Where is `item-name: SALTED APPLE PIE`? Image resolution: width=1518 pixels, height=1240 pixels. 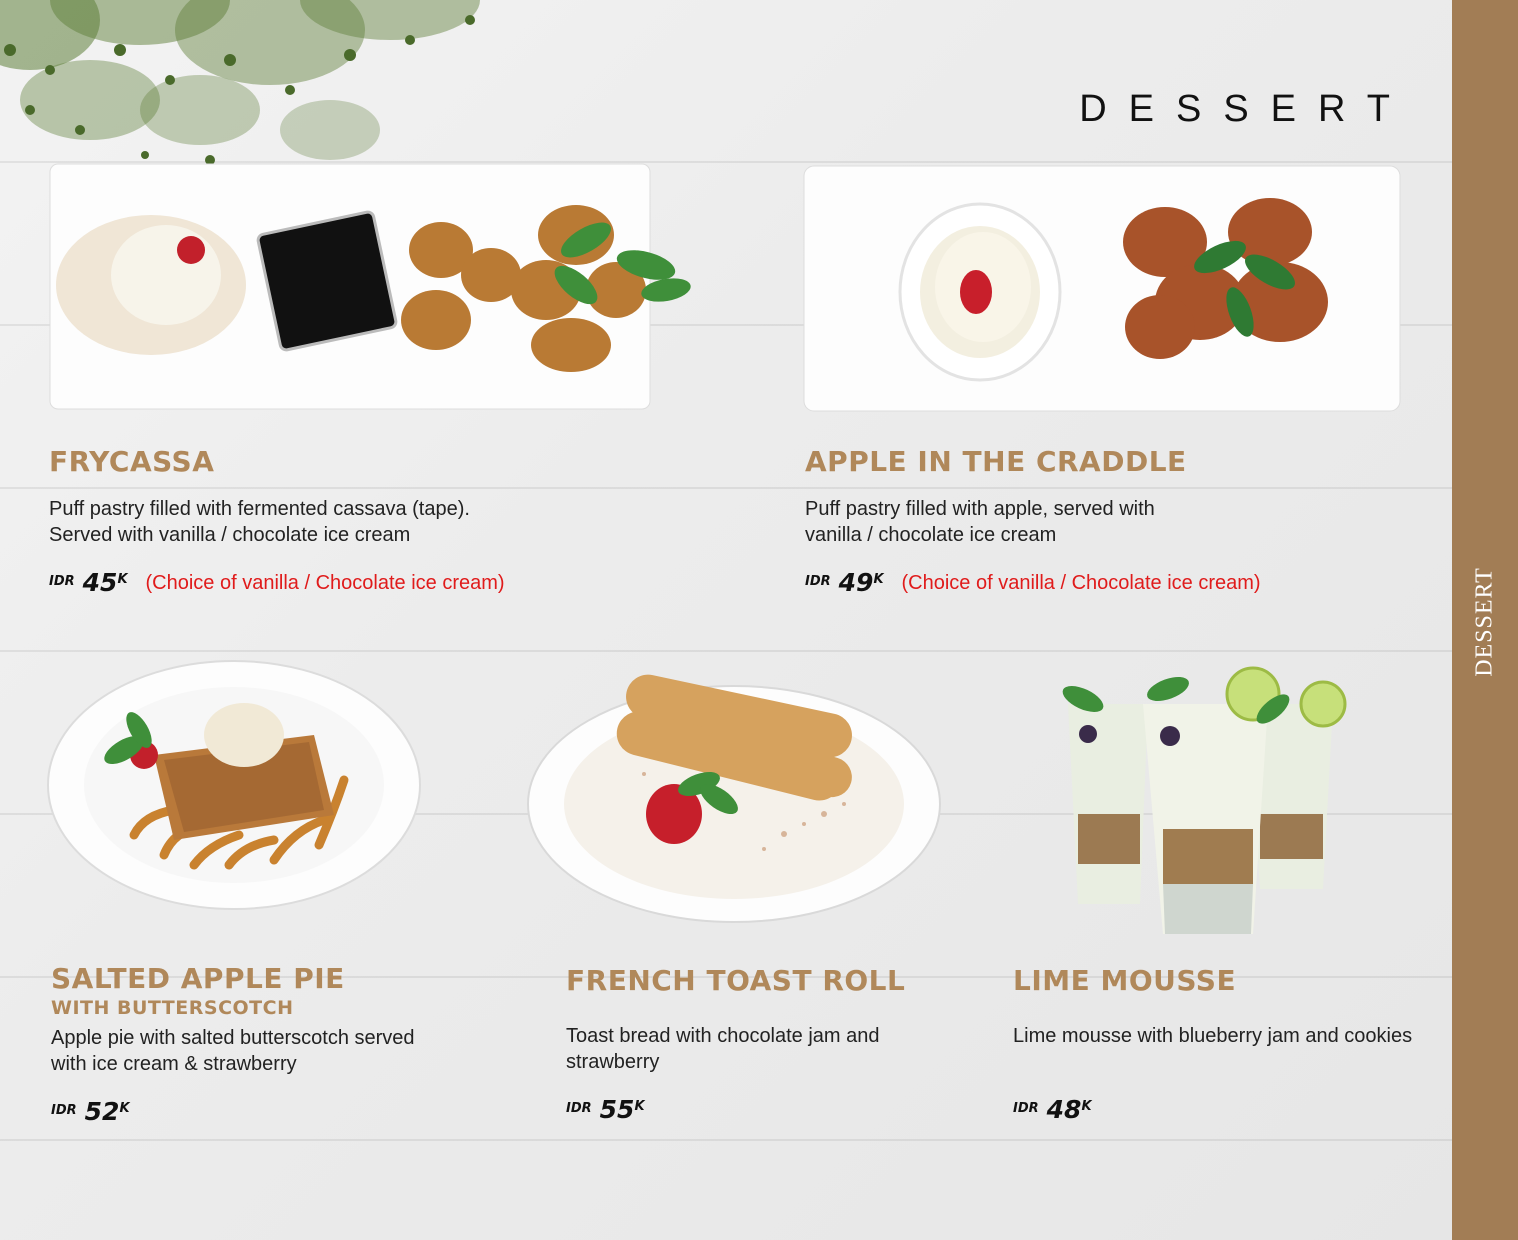
item-name: SALTED APPLE PIE is located at coordinates (198, 978).